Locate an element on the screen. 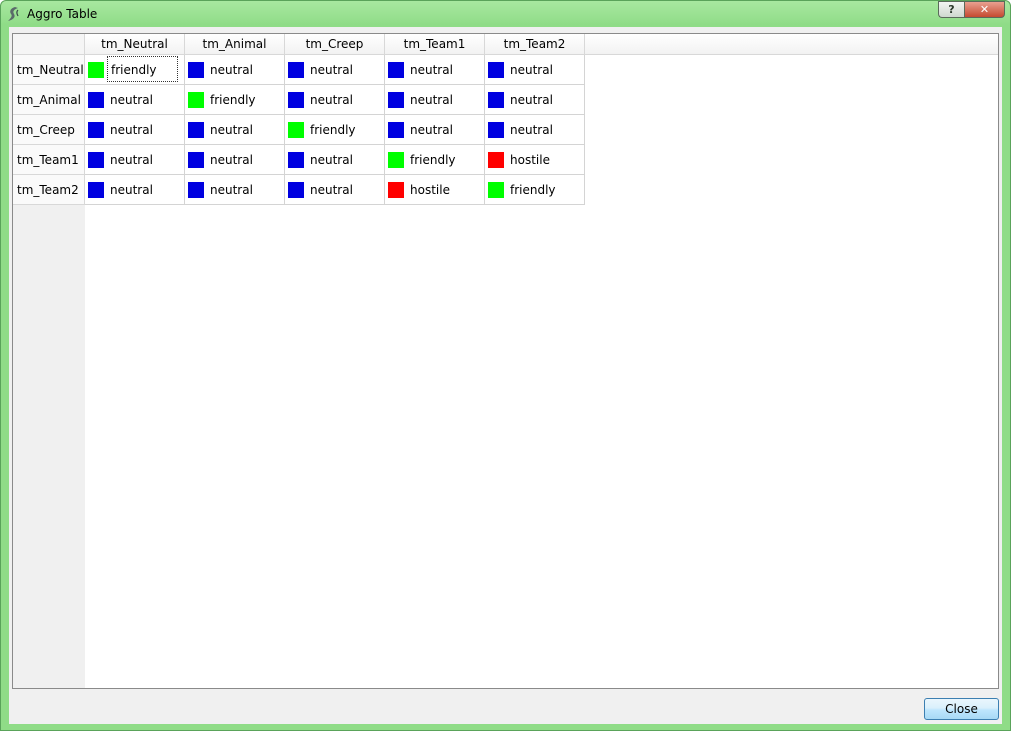  row-header-tm-team2: tm_Team2 is located at coordinates (49, 190).